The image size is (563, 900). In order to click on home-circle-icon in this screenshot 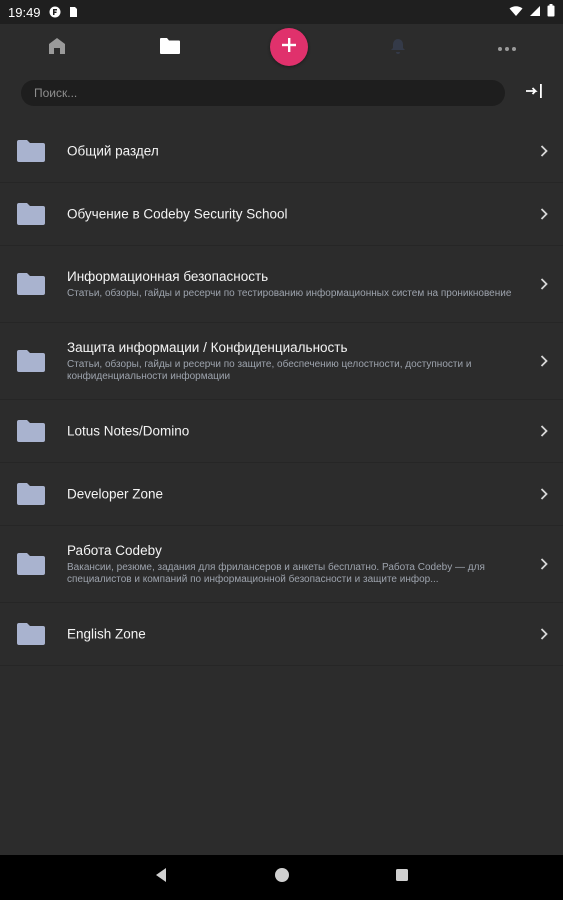, I will do `click(282, 877)`.